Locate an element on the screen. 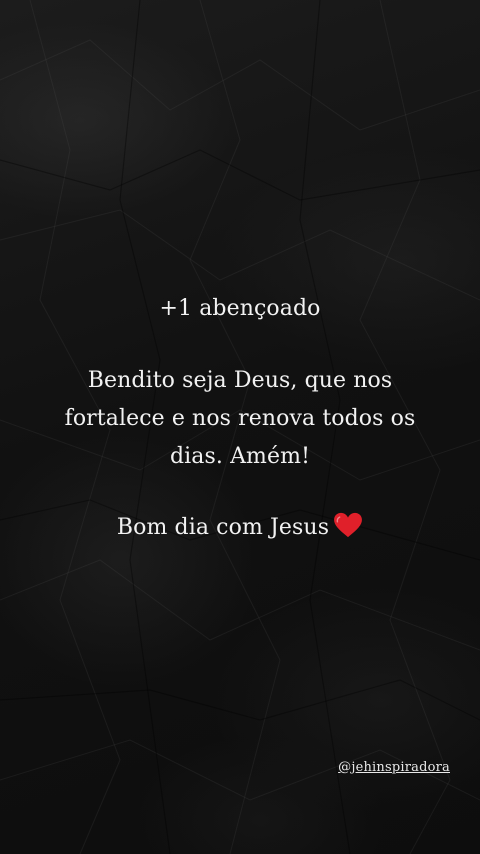 The image size is (480, 854). prayer-line-1: Bendito seja Deus, que nos is located at coordinates (240, 380).